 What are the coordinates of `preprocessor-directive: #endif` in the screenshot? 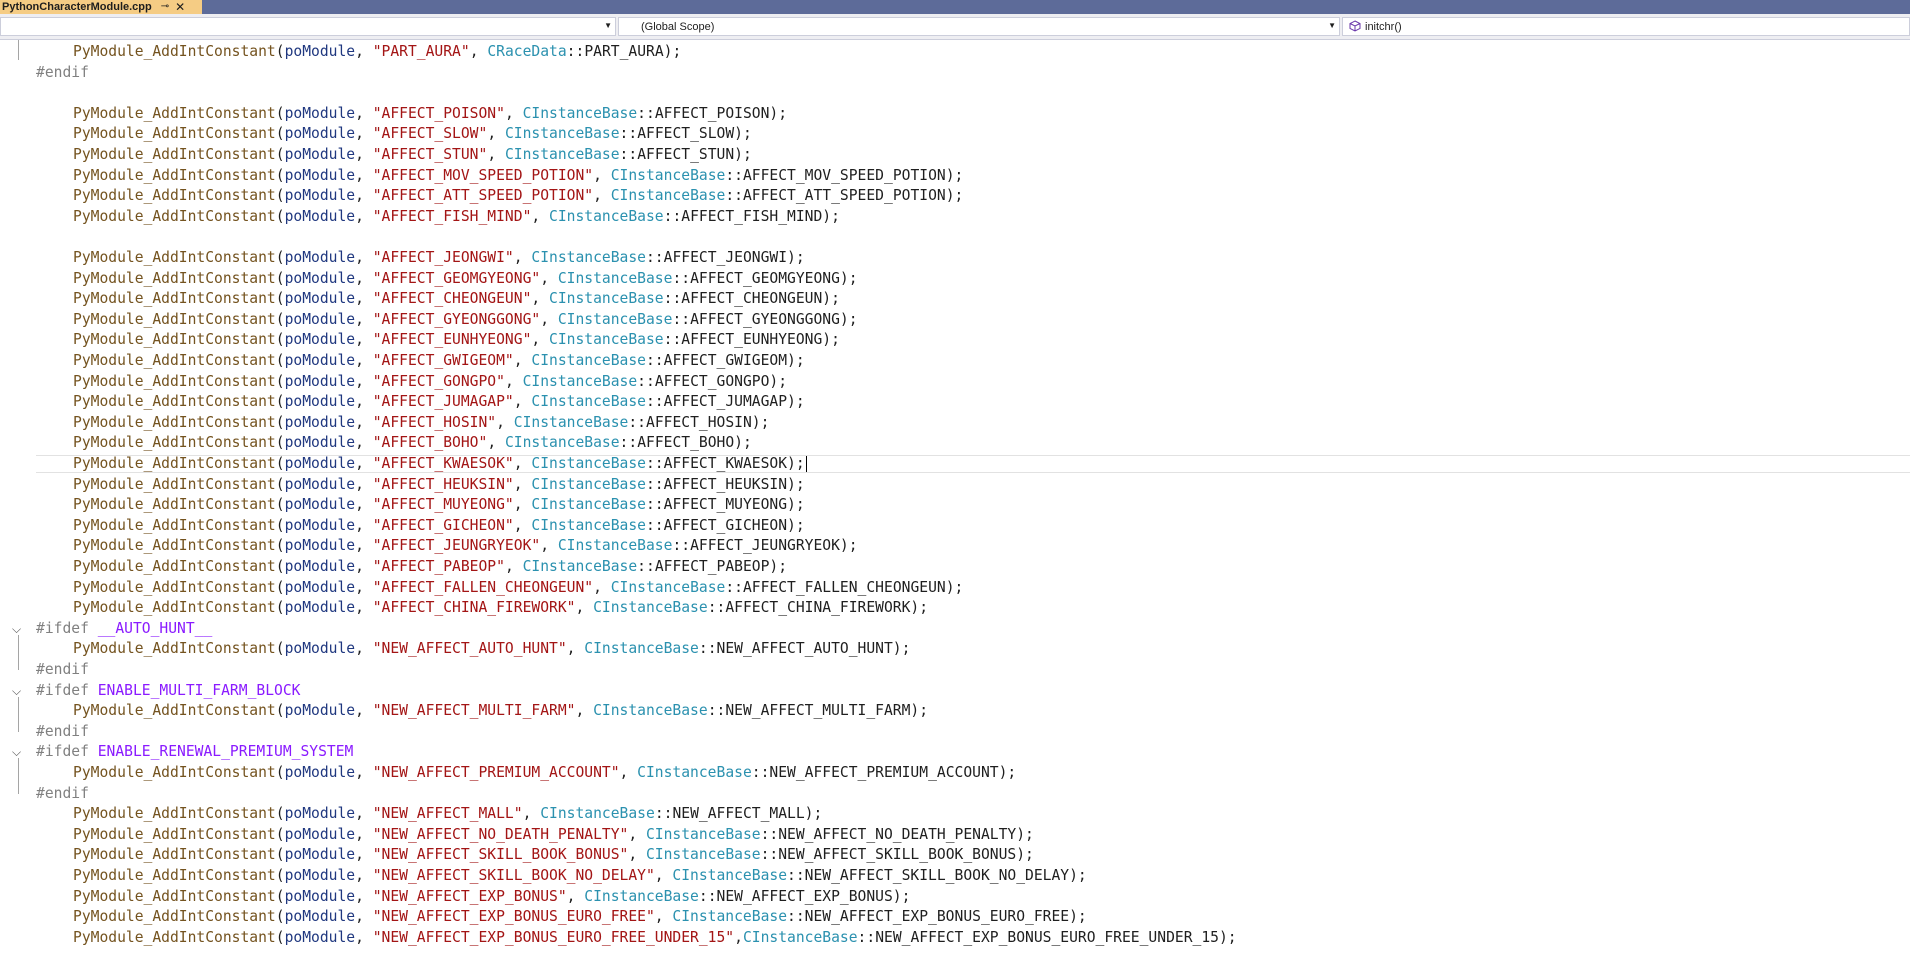 It's located at (62, 72).